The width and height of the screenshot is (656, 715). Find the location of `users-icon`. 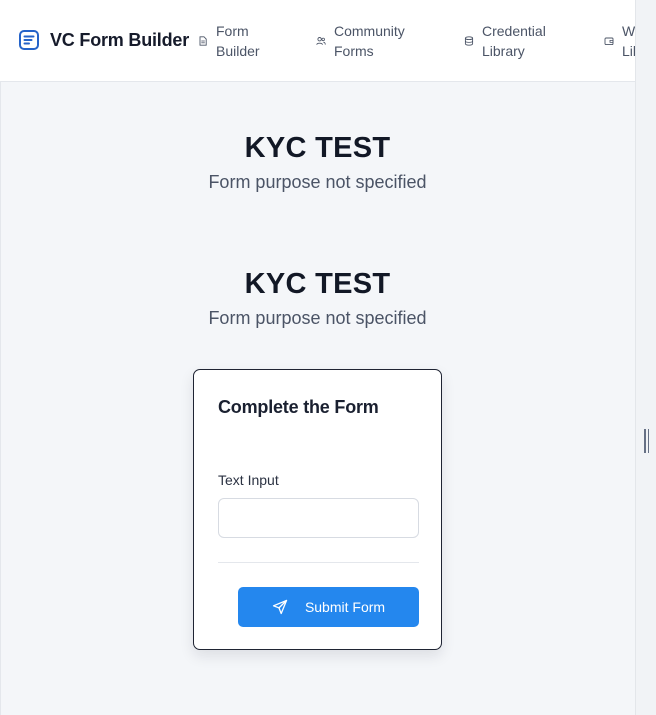

users-icon is located at coordinates (321, 41).